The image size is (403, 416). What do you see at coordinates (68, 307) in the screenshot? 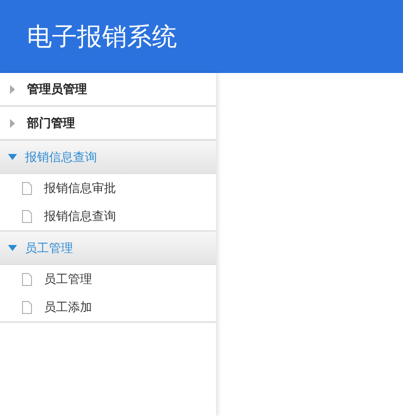
I see `menu-item: 员工添加` at bounding box center [68, 307].